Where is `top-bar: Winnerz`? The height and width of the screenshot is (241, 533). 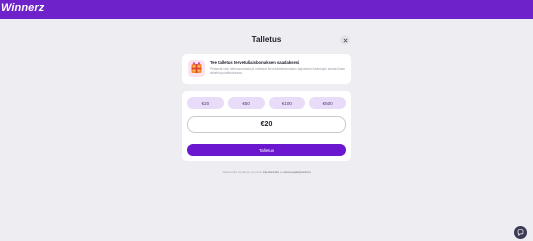
top-bar: Winnerz is located at coordinates (266, 9).